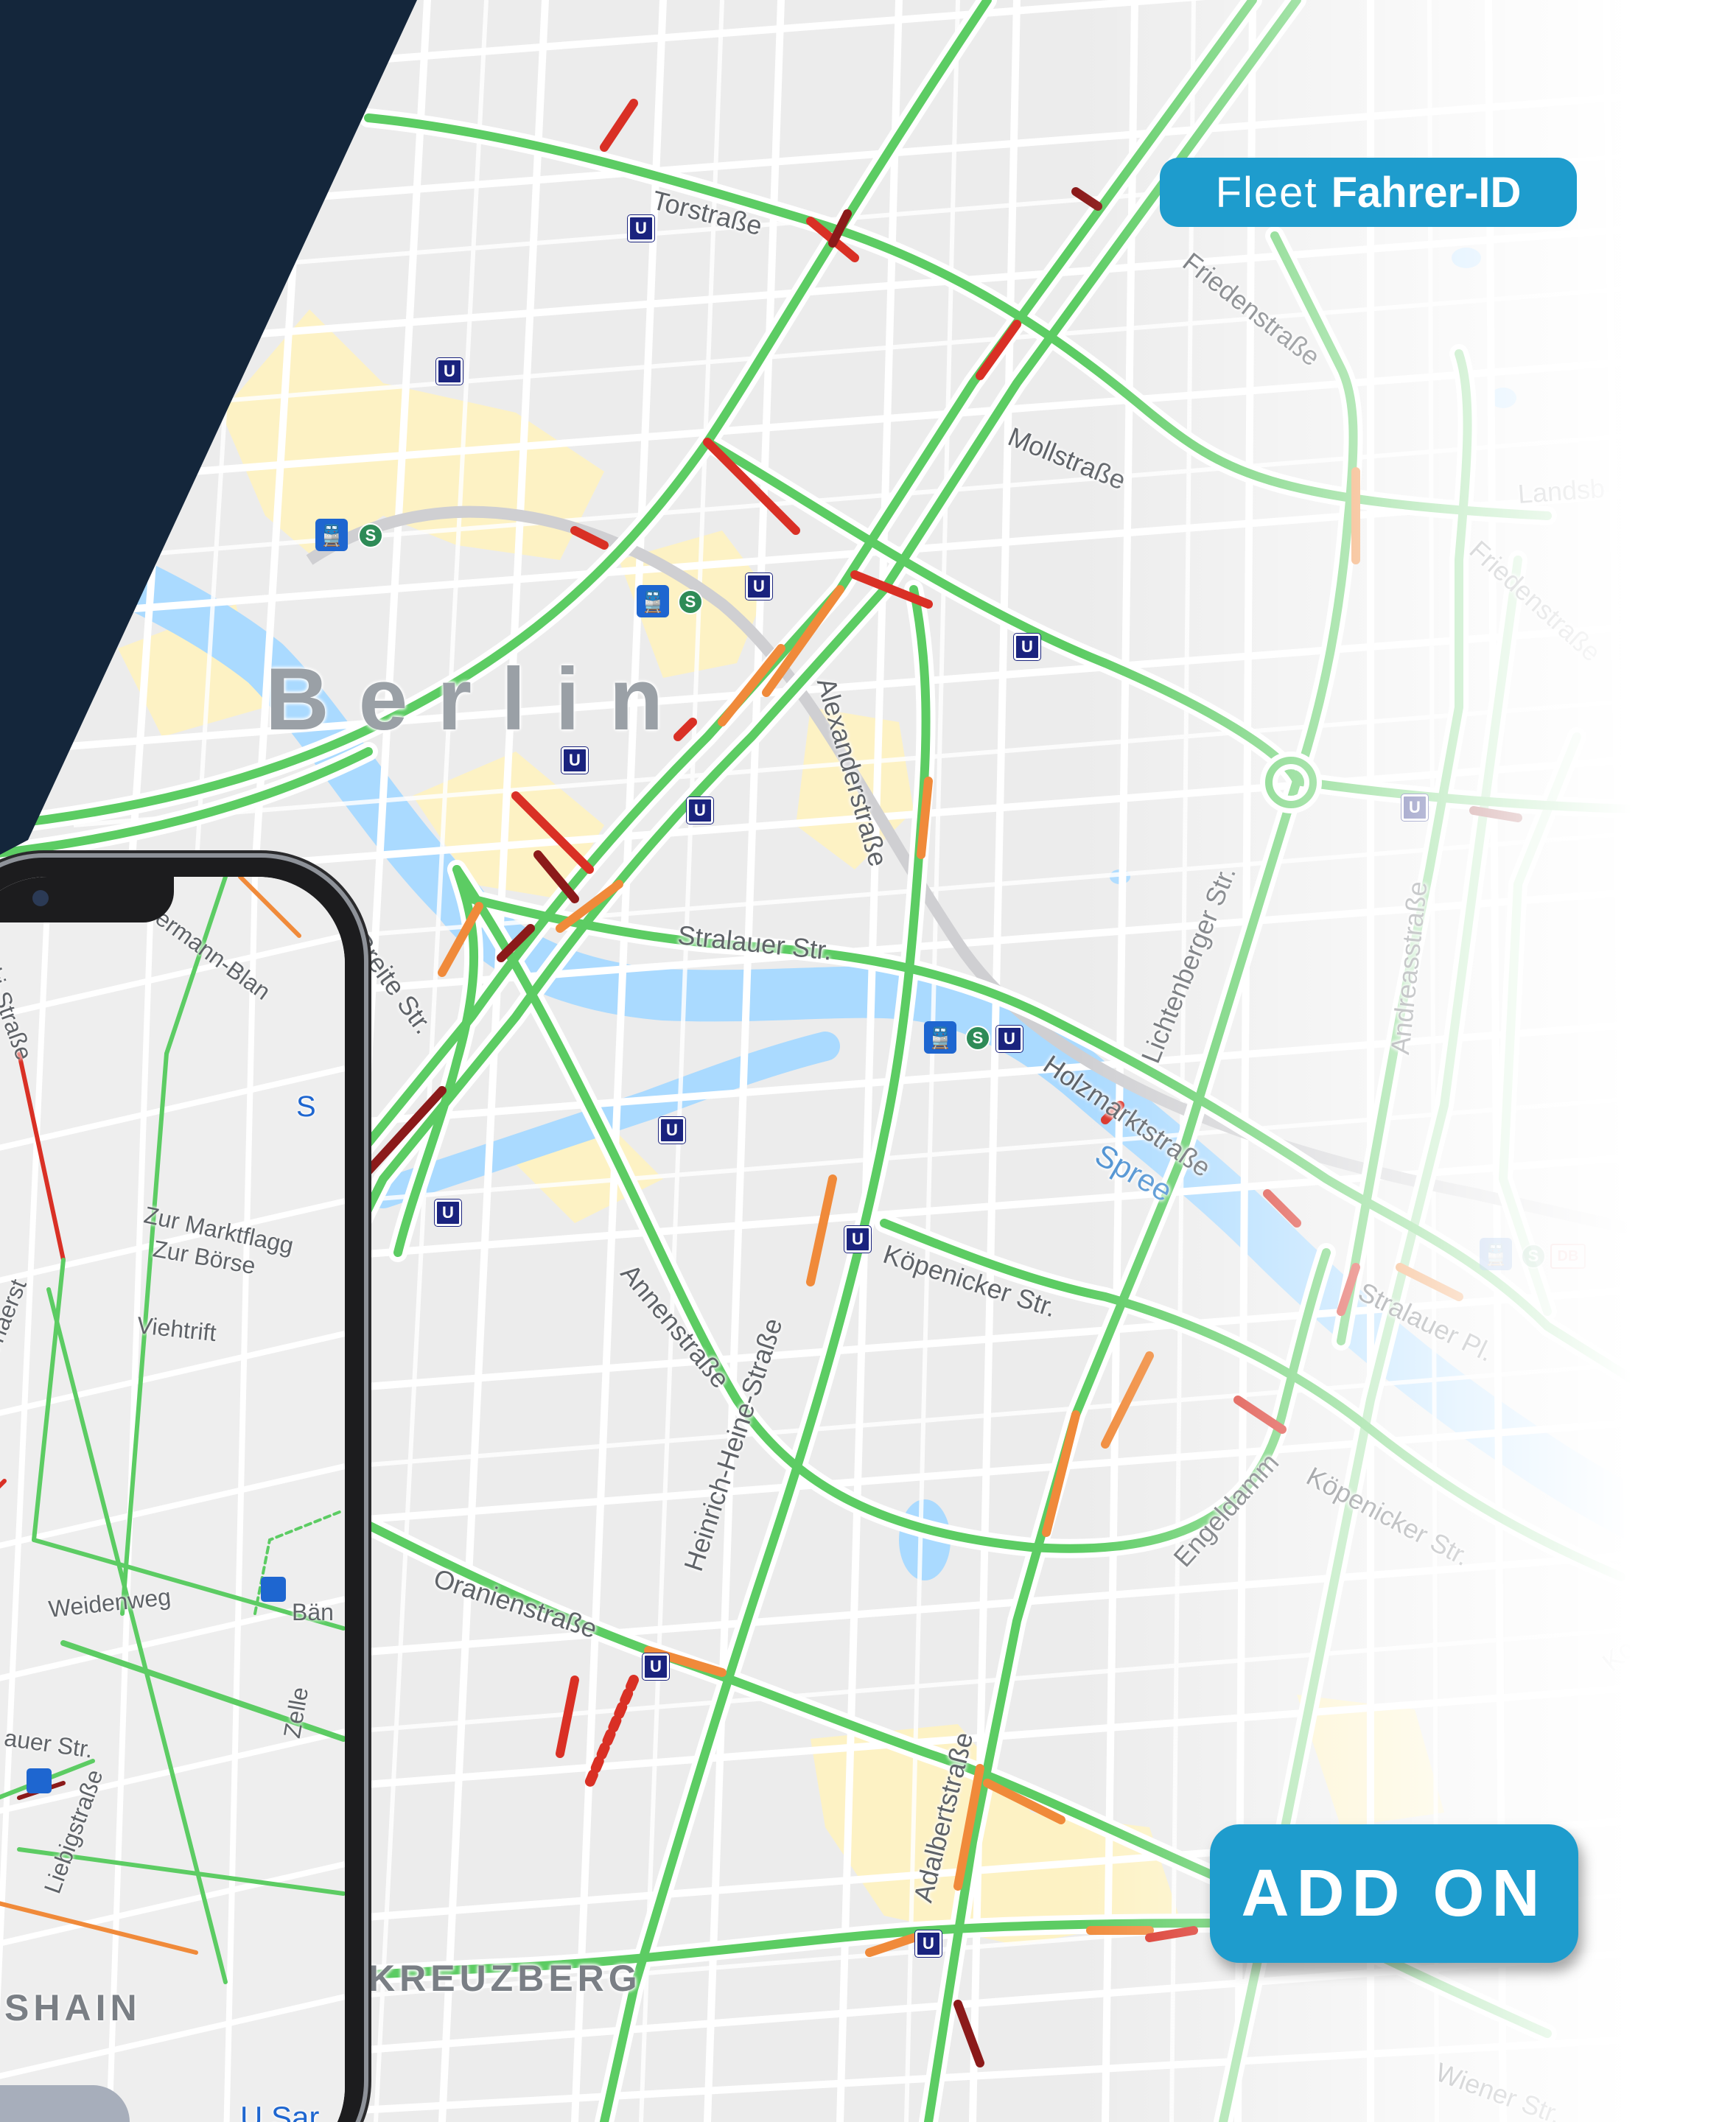 The height and width of the screenshot is (2122, 1736). Describe the element at coordinates (87, 900) in the screenshot. I see `phone-notch` at that location.